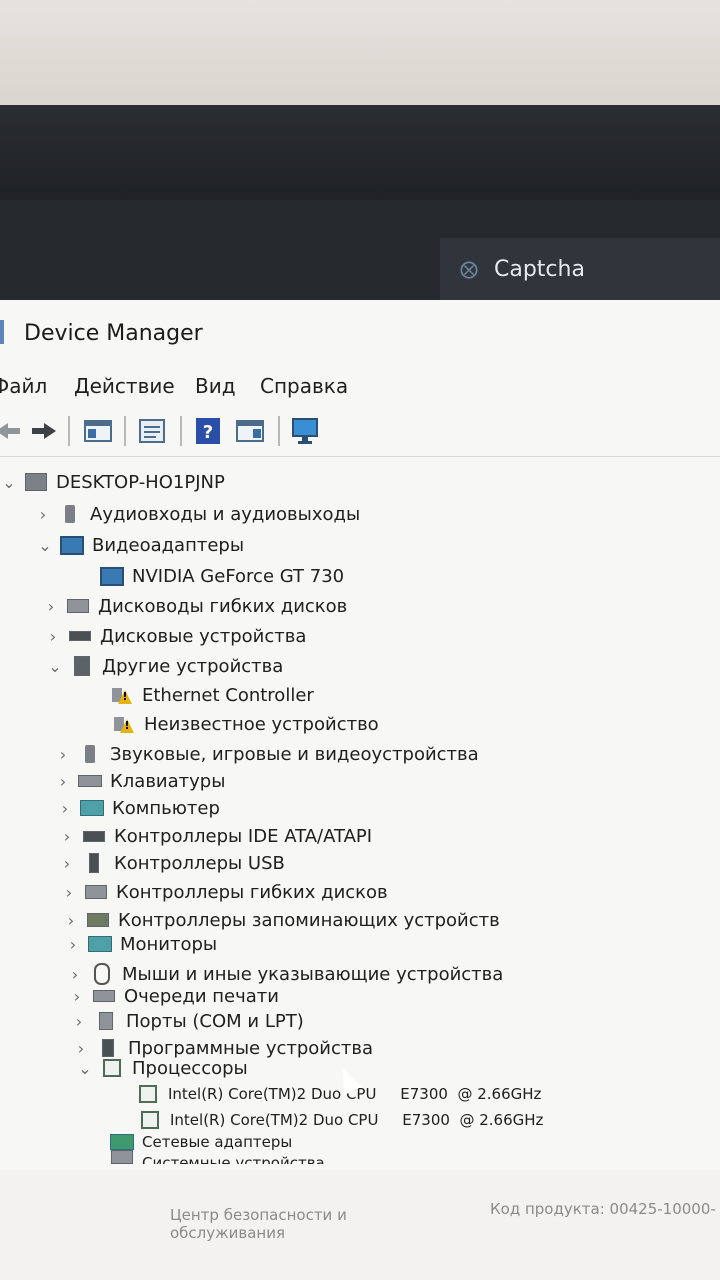 The image size is (720, 1280). I want to click on properties-icon, so click(152, 431).